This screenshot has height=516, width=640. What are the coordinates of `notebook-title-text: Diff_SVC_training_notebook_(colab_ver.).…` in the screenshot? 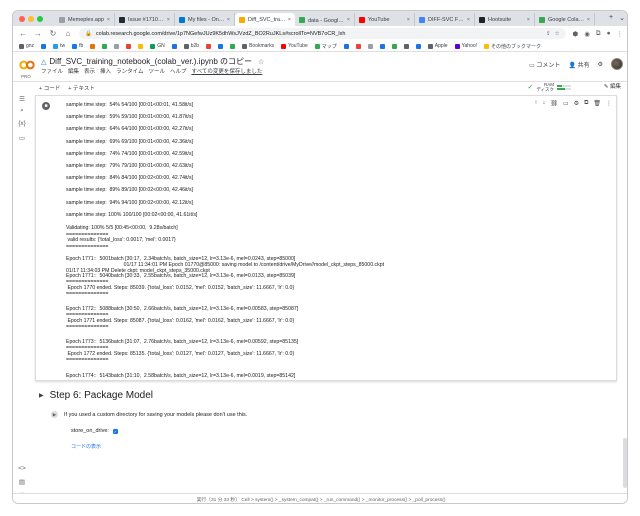 It's located at (150, 61).